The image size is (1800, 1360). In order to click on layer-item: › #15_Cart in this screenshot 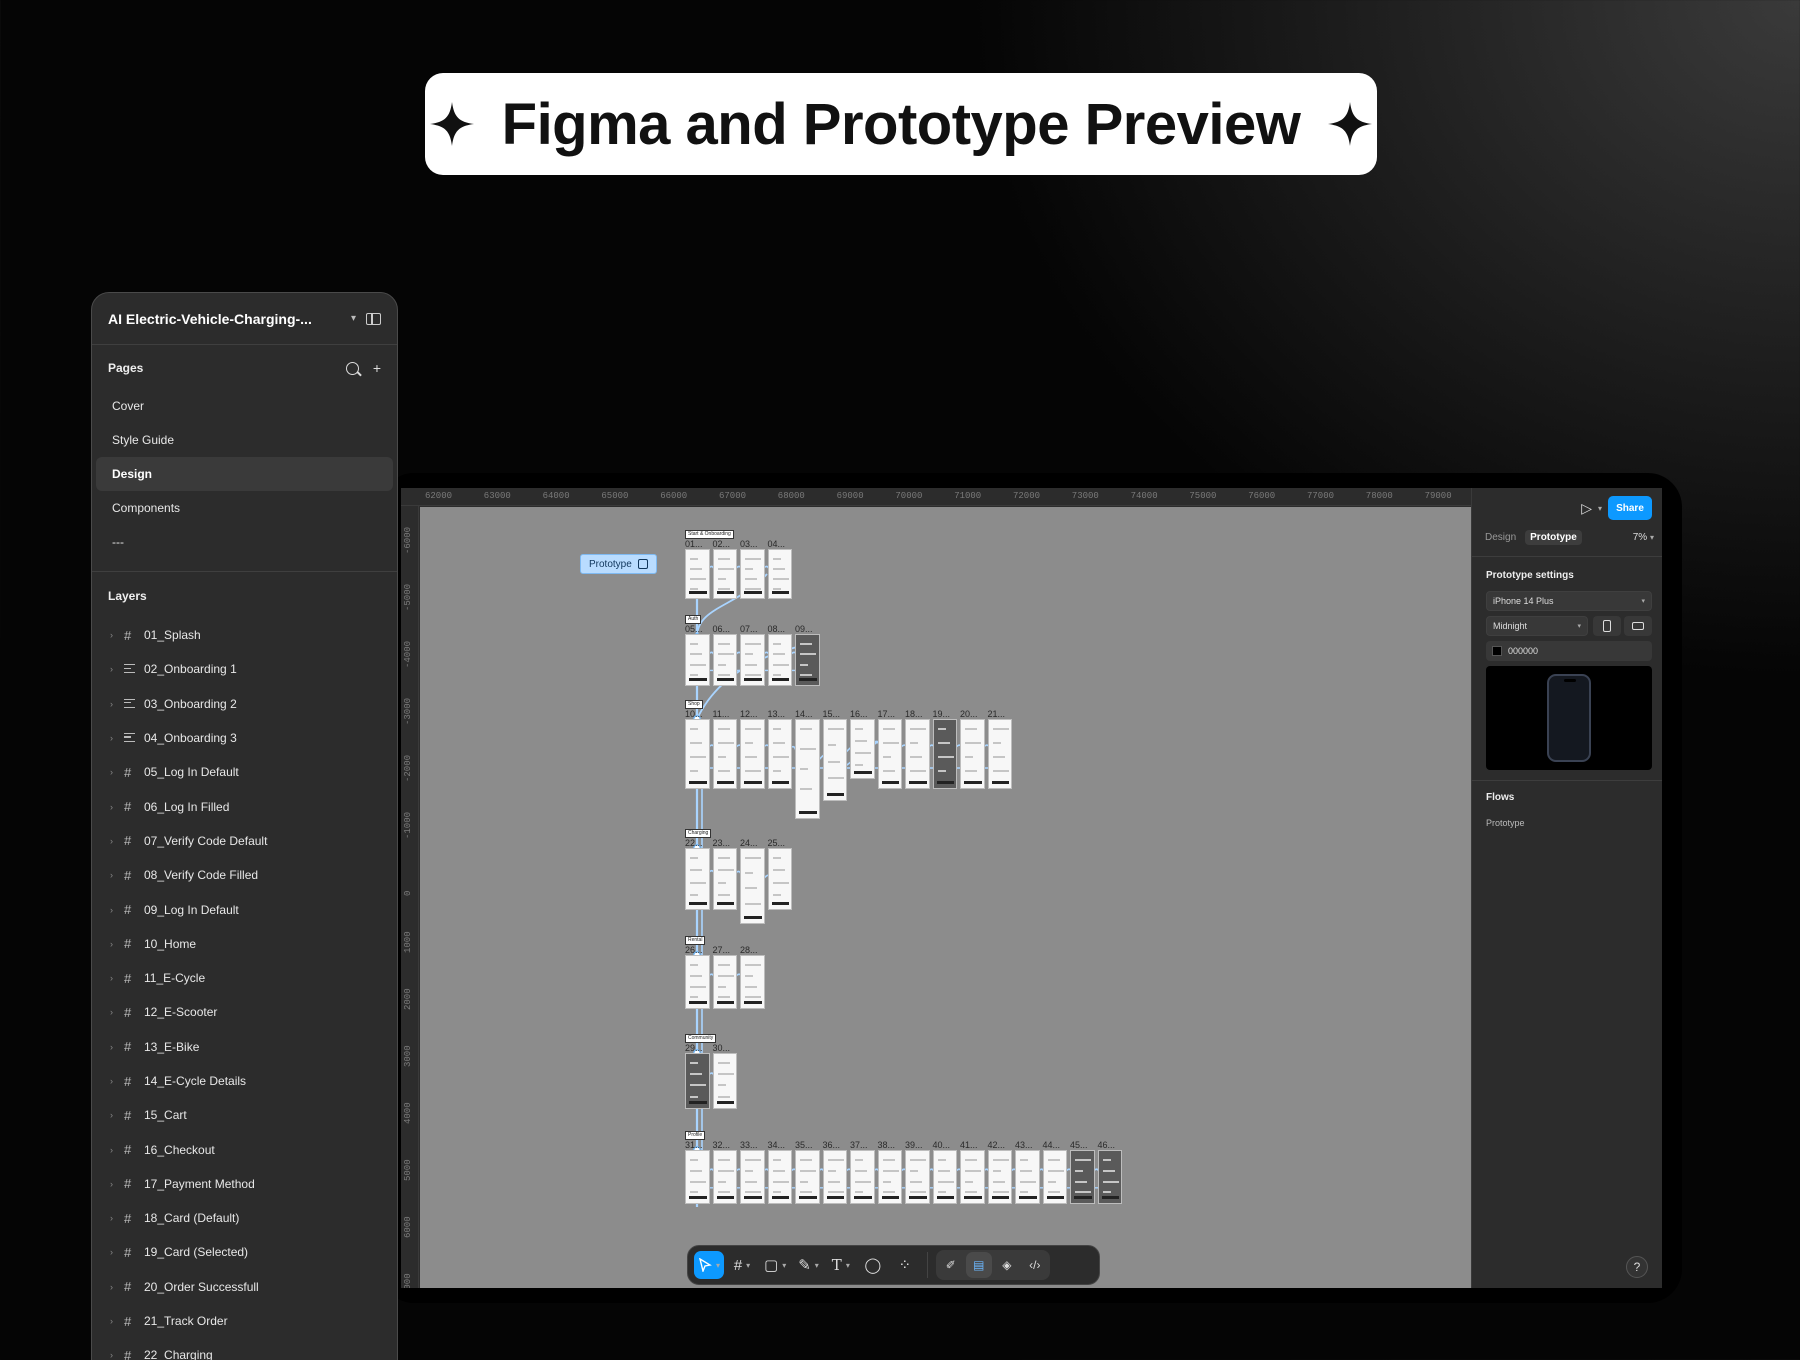, I will do `click(244, 1115)`.